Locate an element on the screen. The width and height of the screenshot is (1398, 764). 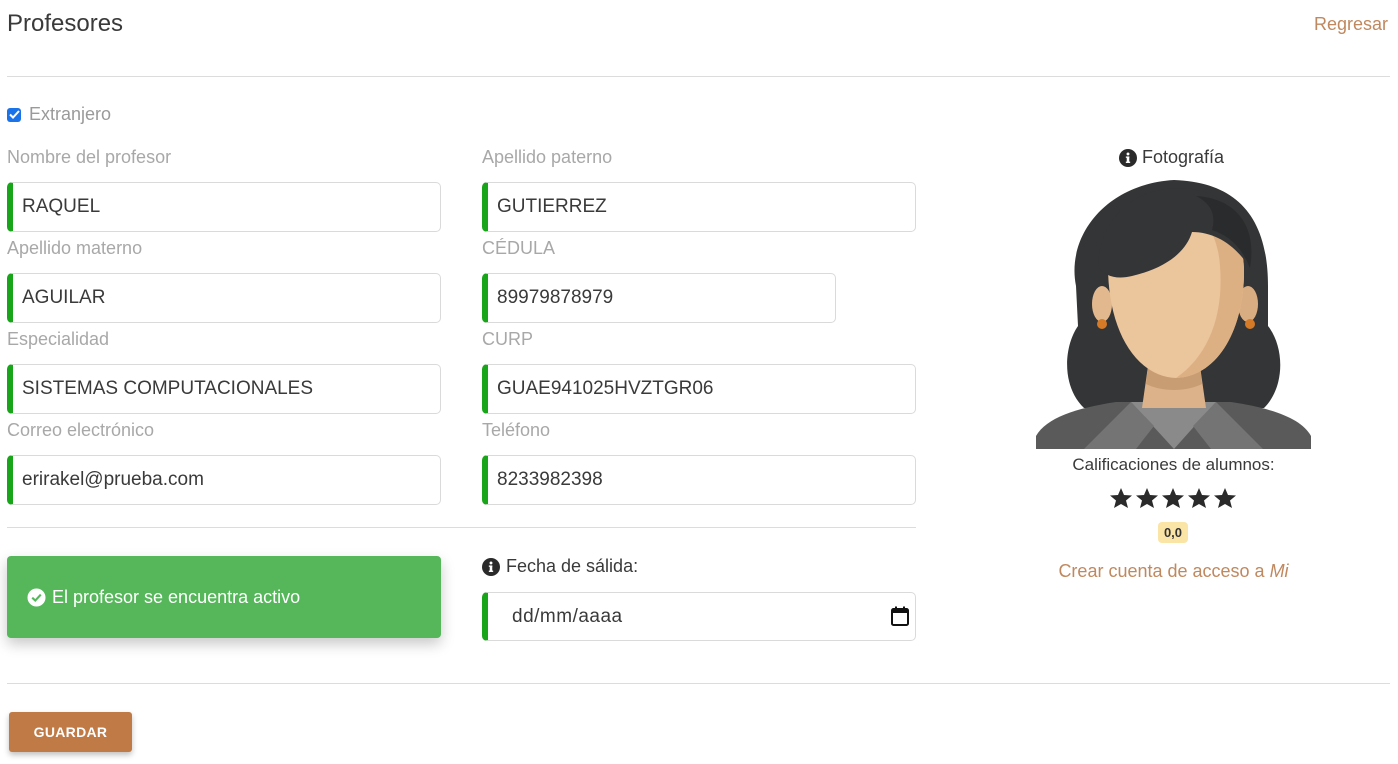
photo-label: Fotografía is located at coordinates (1171, 157).